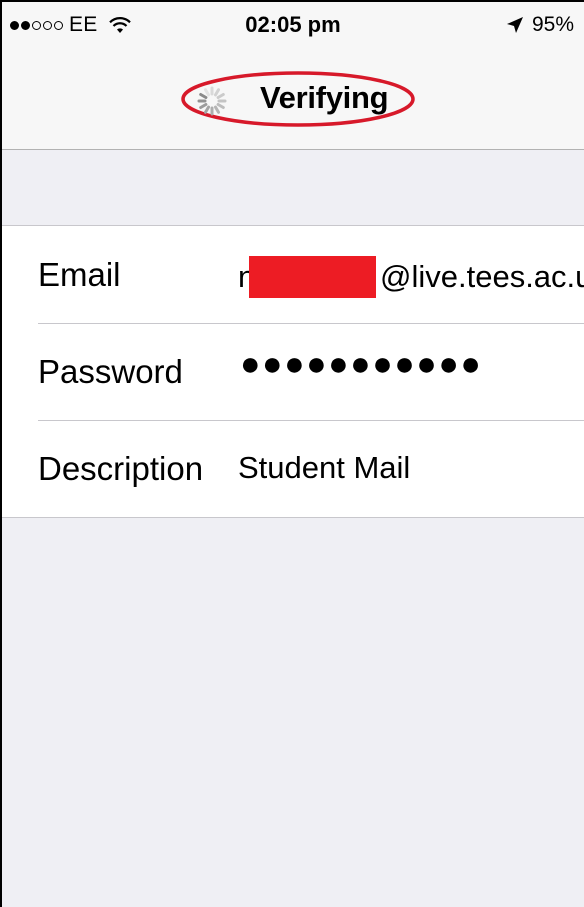  I want to click on email-value-suffix: @live.tees.ac.u, so click(482, 276).